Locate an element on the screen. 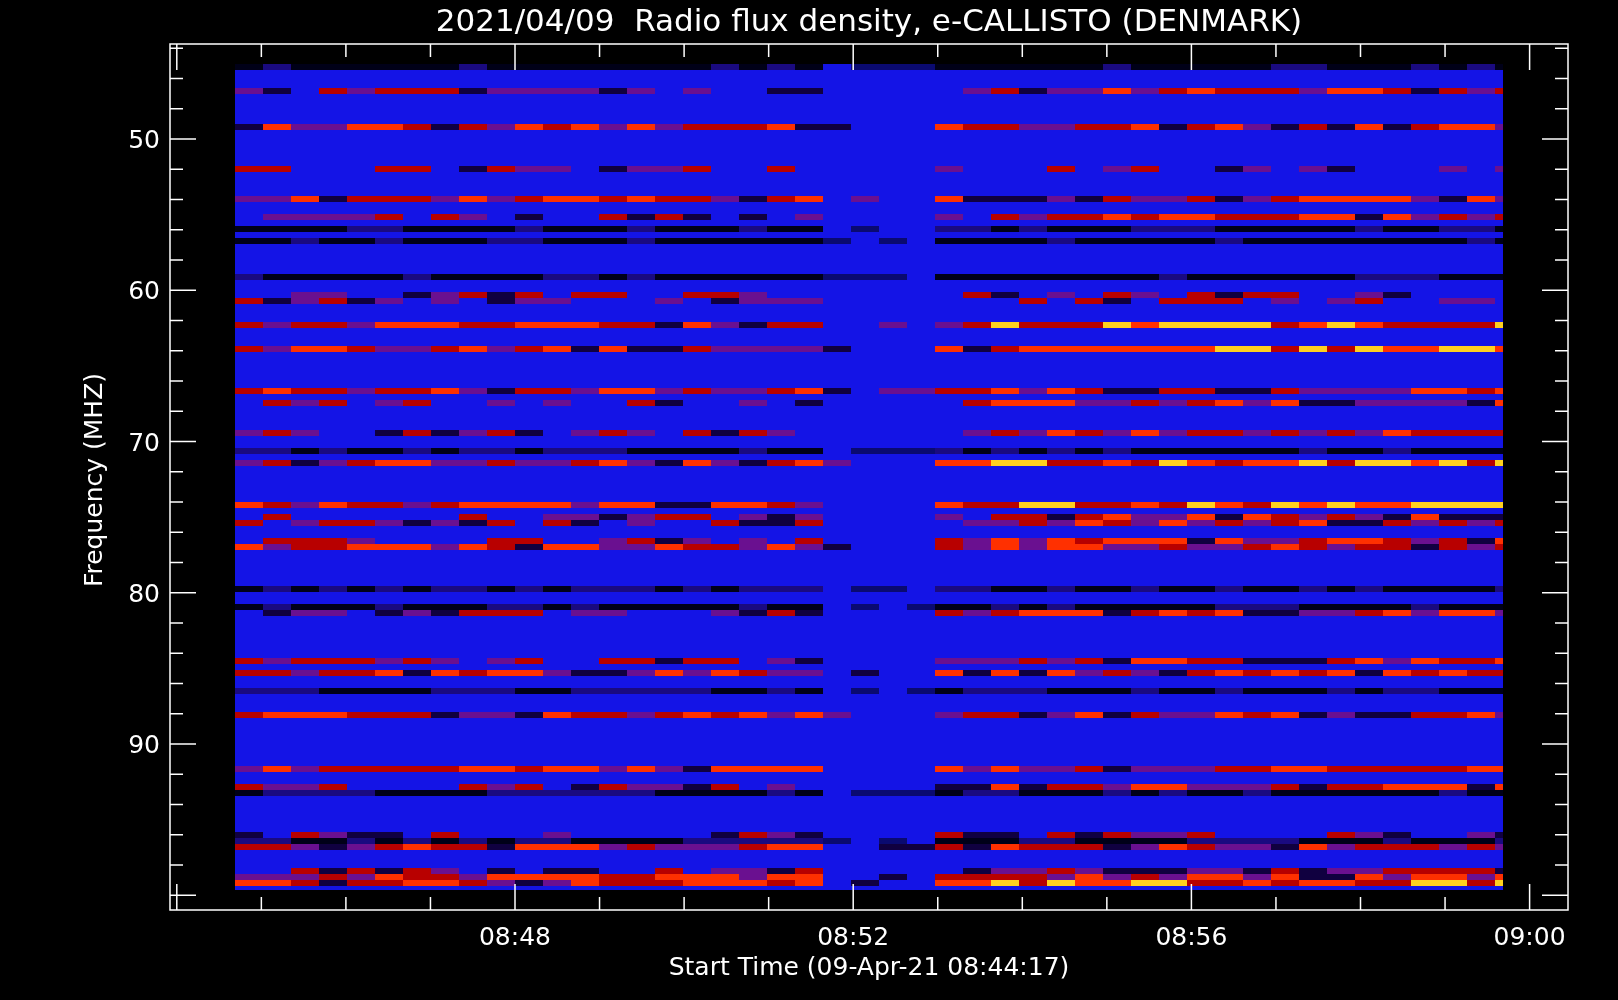 The image size is (1618, 1000). axis-label: Start Time (09-Apr-21 08:44:17) is located at coordinates (869, 966).